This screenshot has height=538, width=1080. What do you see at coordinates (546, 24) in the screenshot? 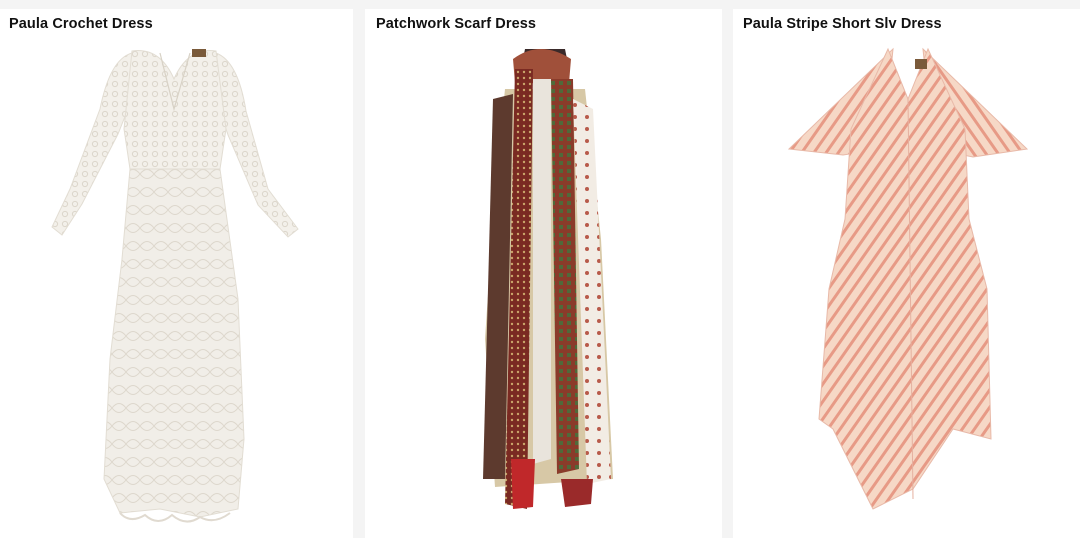
I see `product-title: Patchwork Scarf Dress` at bounding box center [546, 24].